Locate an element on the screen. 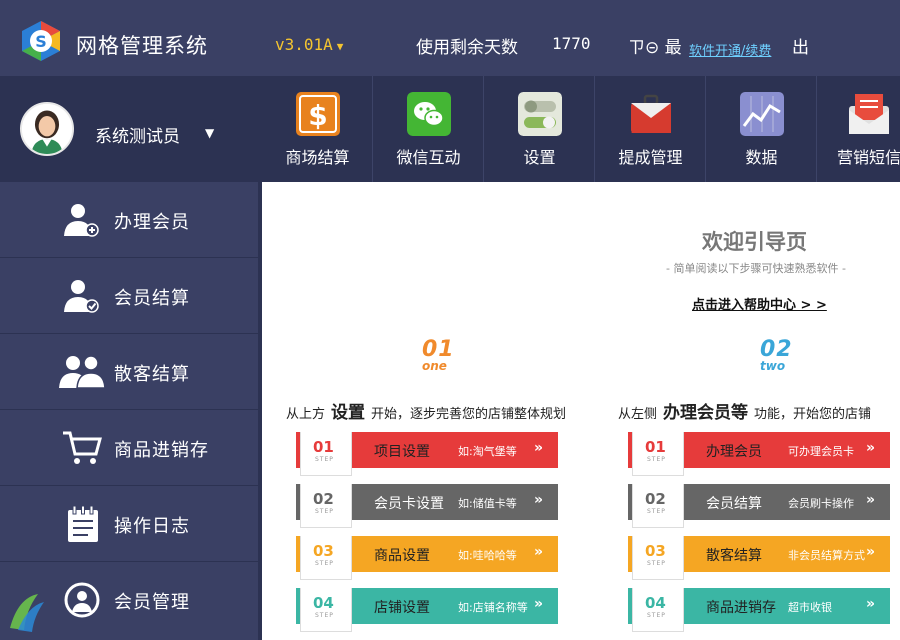  sidebar-item-add-member: 办理会员 is located at coordinates (129, 220).